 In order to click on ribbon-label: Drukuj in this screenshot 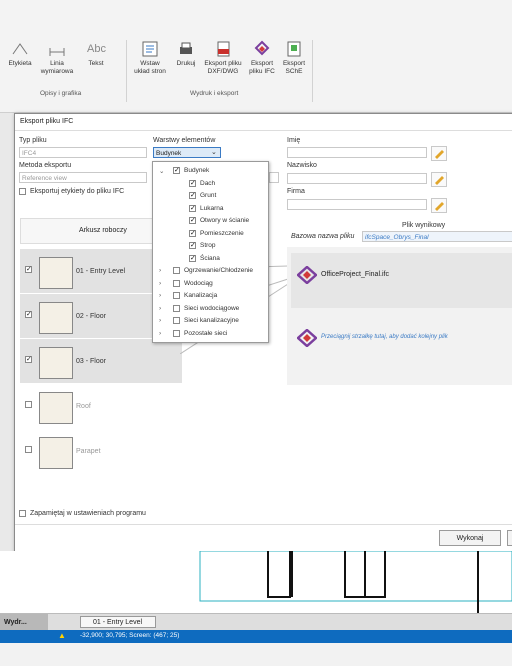, I will do `click(186, 63)`.